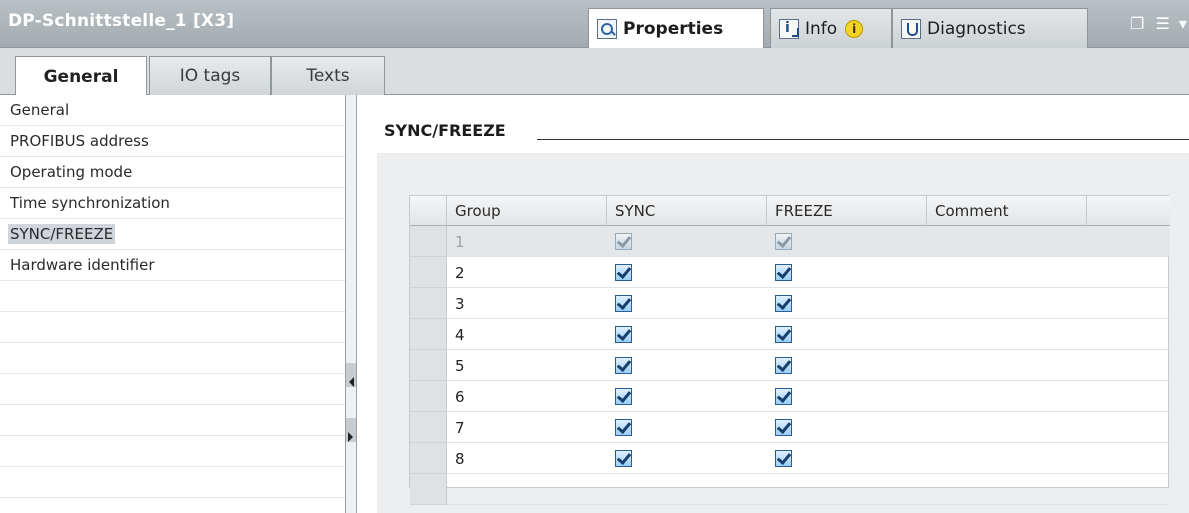 The image size is (1189, 513). Describe the element at coordinates (527, 396) in the screenshot. I see `group-cell: 6` at that location.